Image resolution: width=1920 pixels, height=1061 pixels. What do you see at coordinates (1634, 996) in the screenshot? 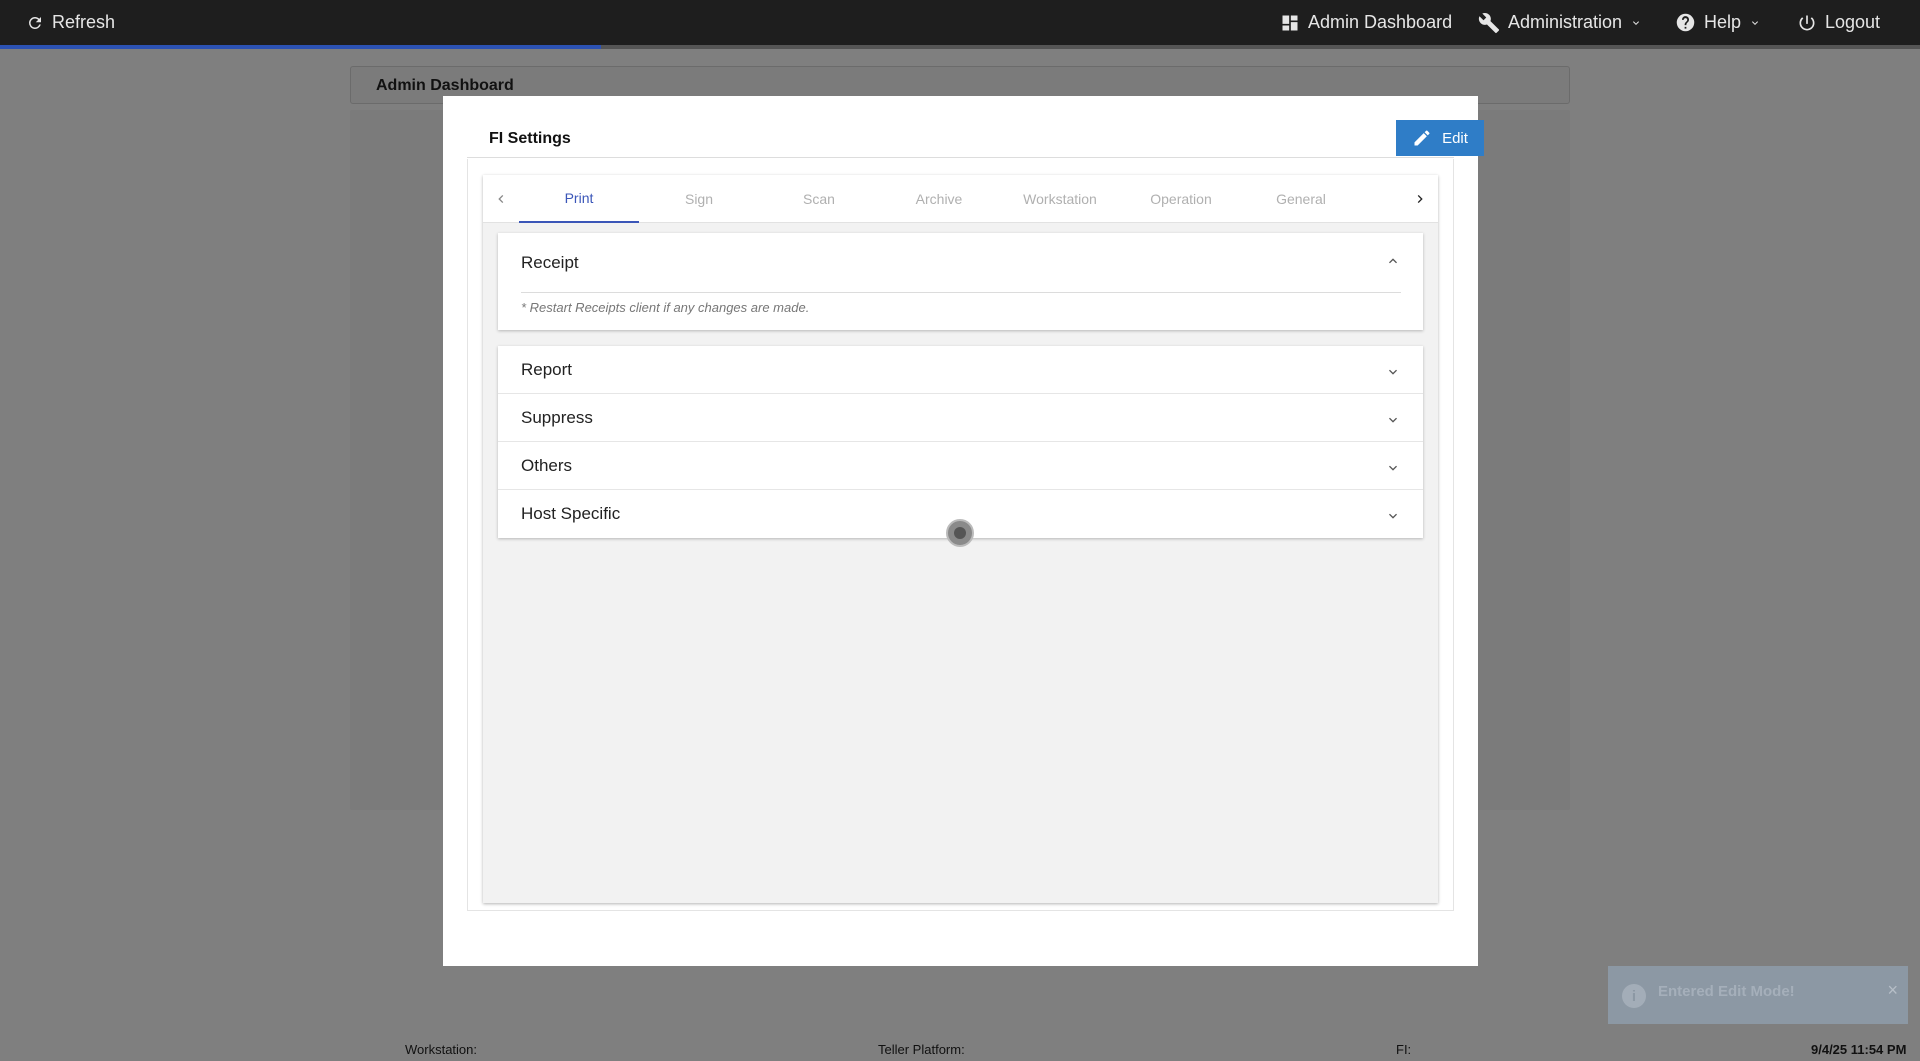
I see `info-icon: i` at bounding box center [1634, 996].